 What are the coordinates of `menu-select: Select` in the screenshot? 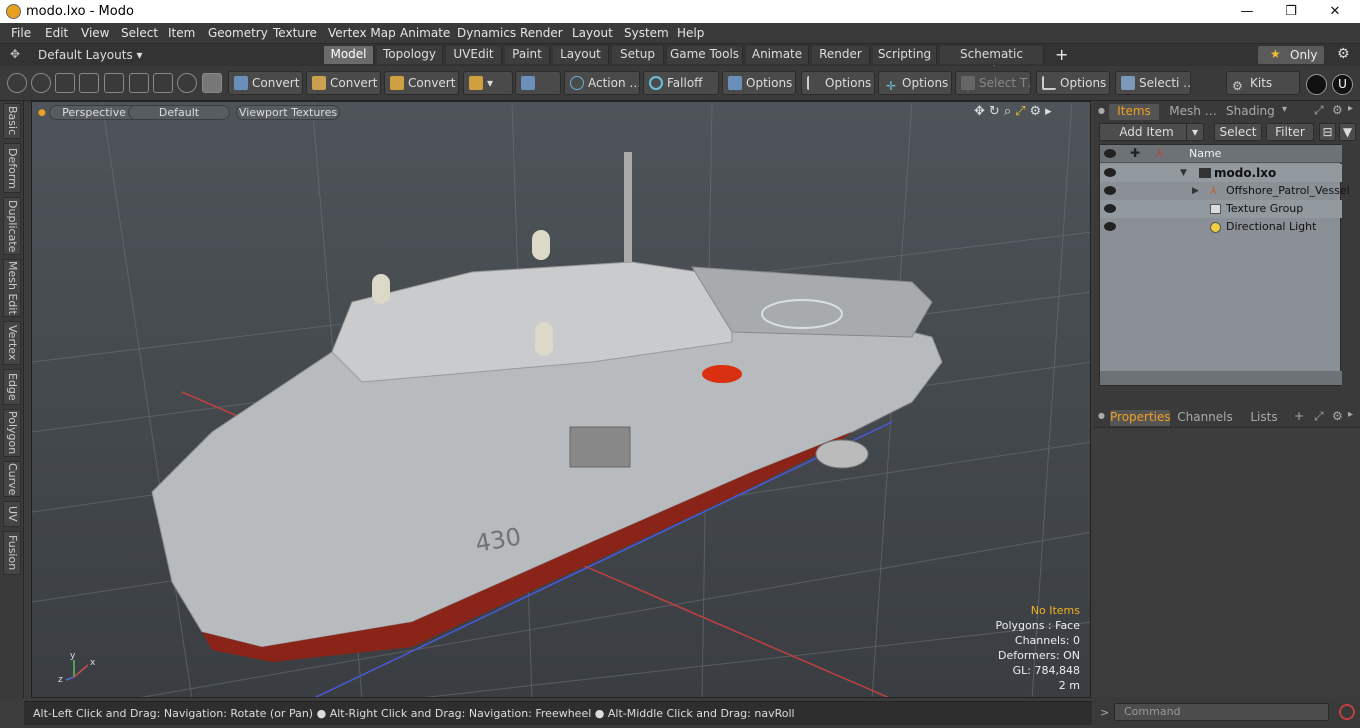 It's located at (139, 33).